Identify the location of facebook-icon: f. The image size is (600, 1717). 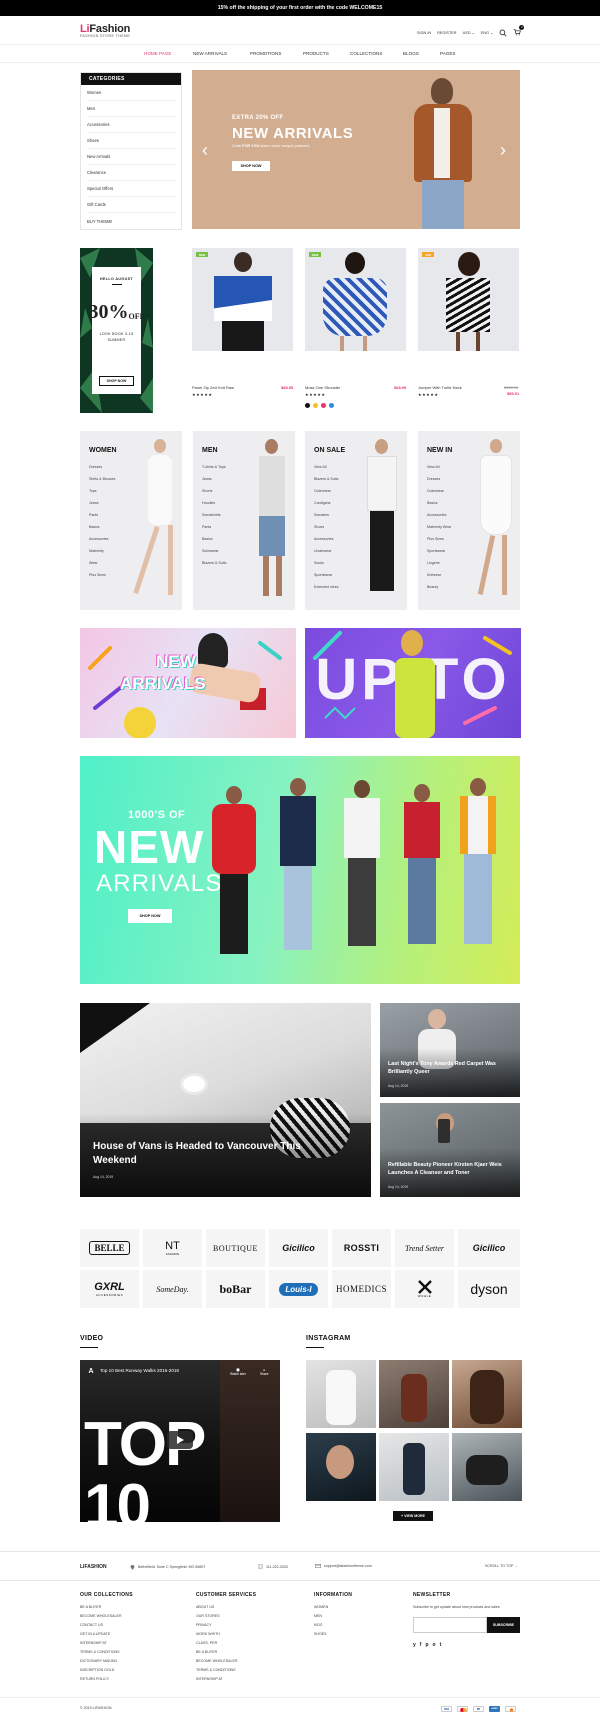
(421, 1645).